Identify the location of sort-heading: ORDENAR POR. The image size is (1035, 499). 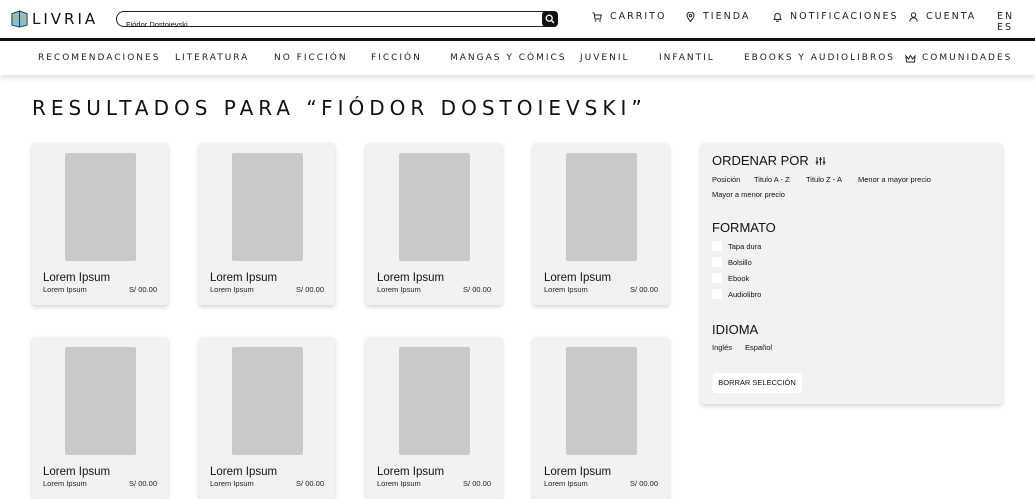
(769, 160).